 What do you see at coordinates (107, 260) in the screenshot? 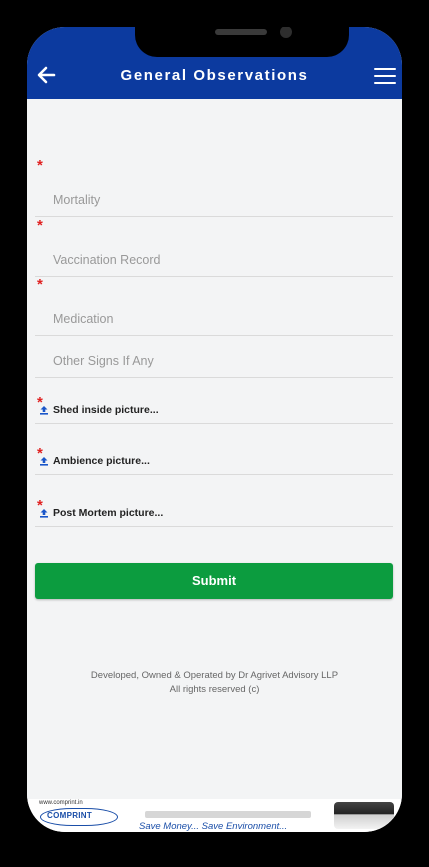
I see `vaccination-record-placeholder: Vaccination Record` at bounding box center [107, 260].